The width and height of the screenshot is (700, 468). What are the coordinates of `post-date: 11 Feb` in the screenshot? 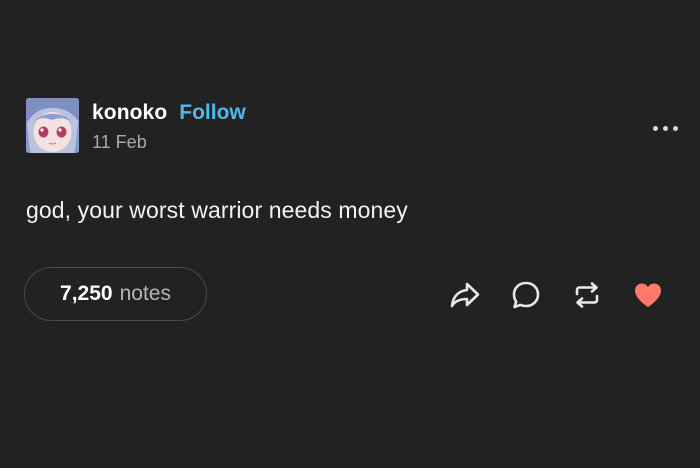 It's located at (119, 142).